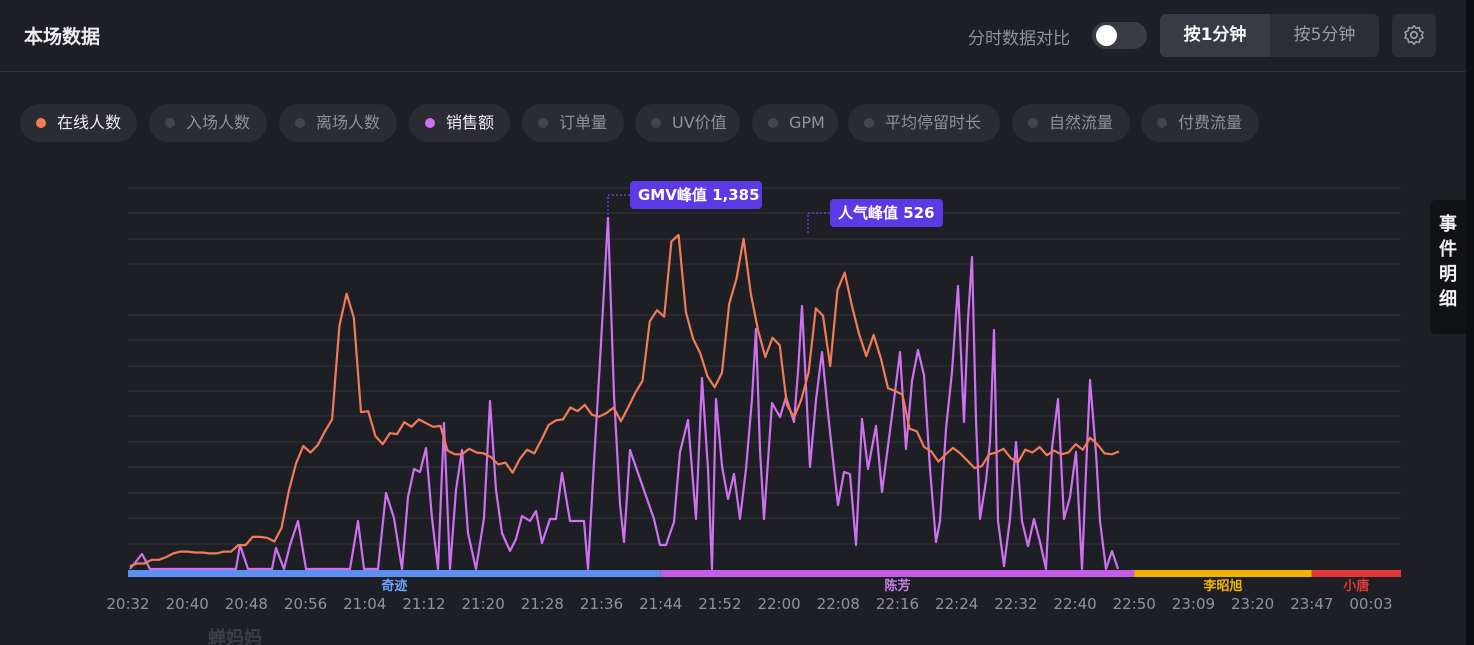  Describe the element at coordinates (1223, 586) in the screenshot. I see `host-name-label: 李昭旭` at that location.